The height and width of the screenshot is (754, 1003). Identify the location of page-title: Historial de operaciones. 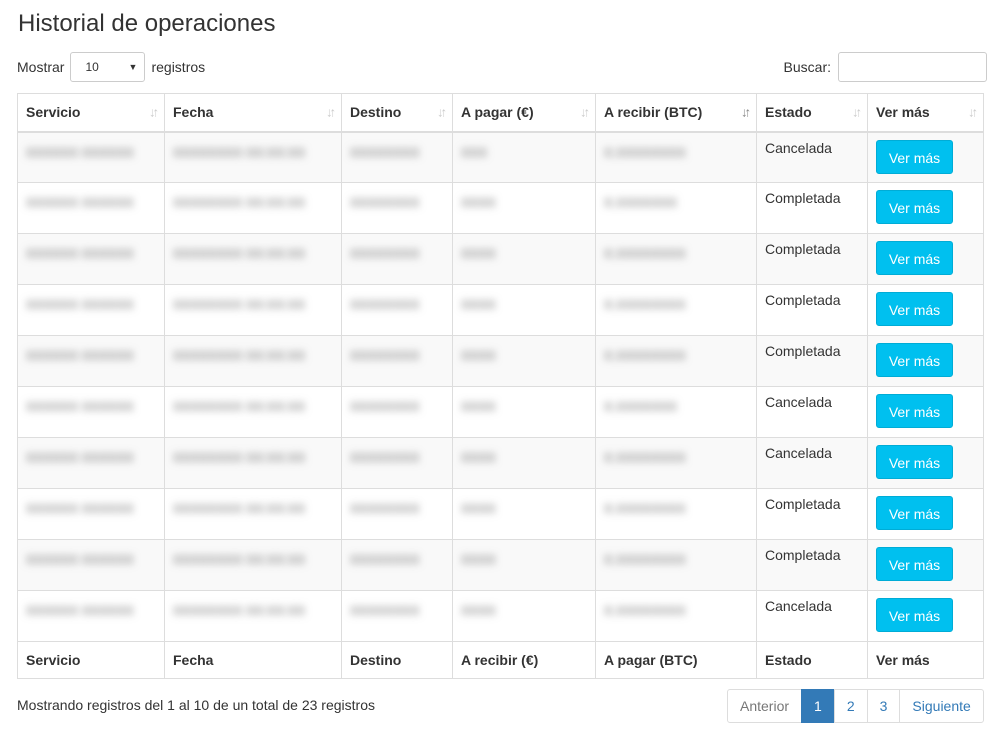
(147, 23).